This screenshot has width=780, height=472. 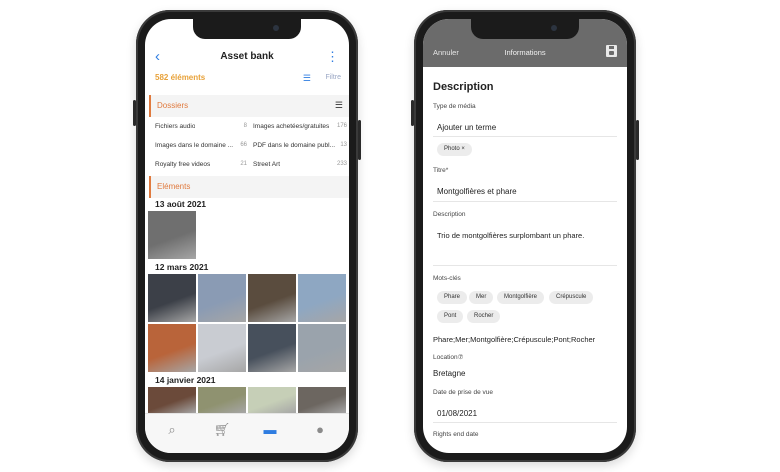 I want to click on date-group-header: 12 mars 2021, so click(x=182, y=267).